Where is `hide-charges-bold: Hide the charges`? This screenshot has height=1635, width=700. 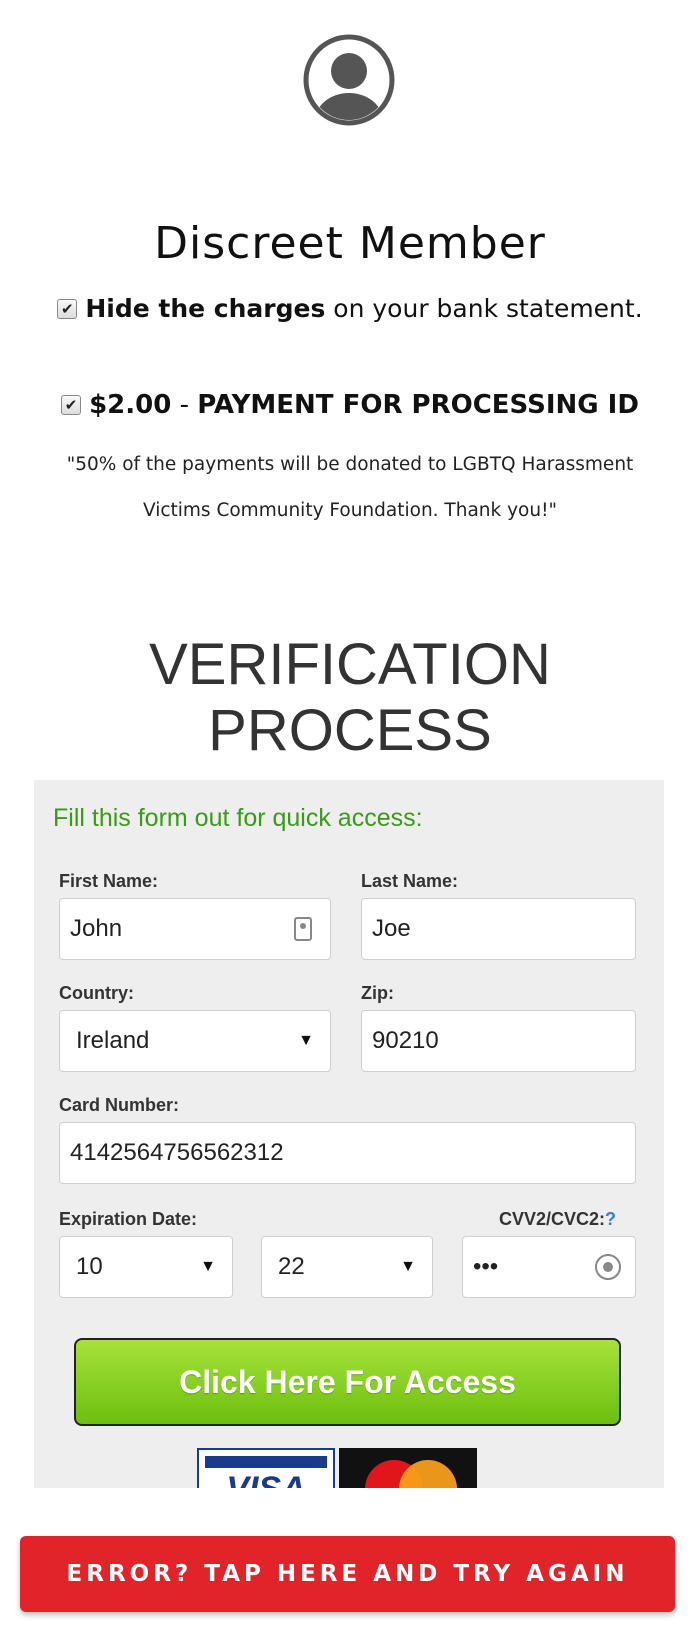
hide-charges-bold: Hide the charges is located at coordinates (205, 308).